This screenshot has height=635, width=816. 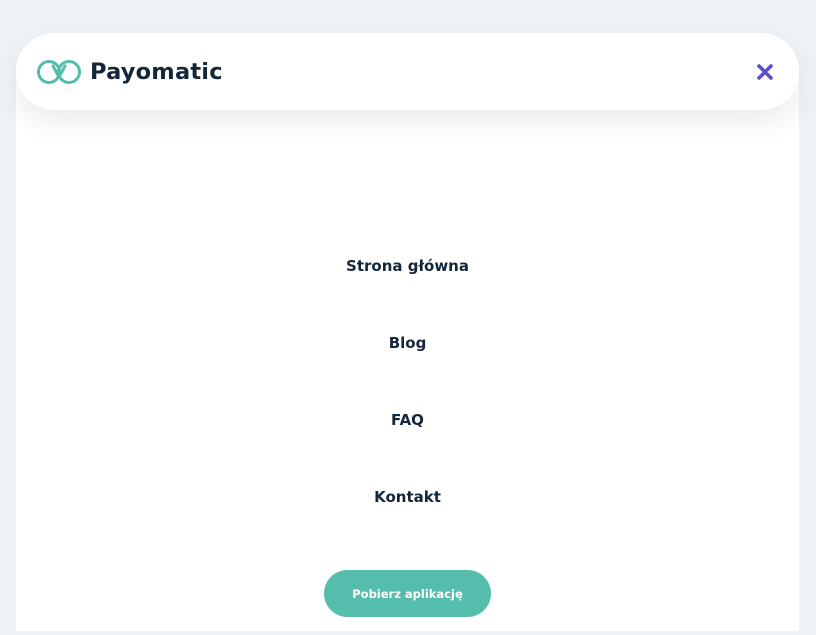 I want to click on nav-item-contact: Kontakt, so click(x=407, y=515).